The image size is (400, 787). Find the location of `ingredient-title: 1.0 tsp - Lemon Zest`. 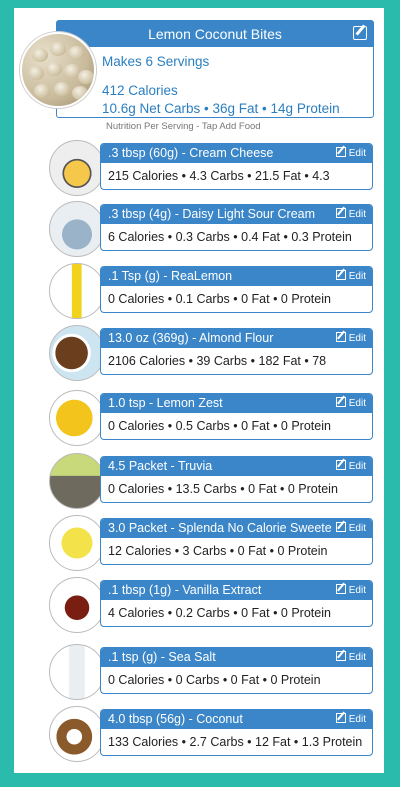

ingredient-title: 1.0 tsp - Lemon Zest is located at coordinates (165, 403).